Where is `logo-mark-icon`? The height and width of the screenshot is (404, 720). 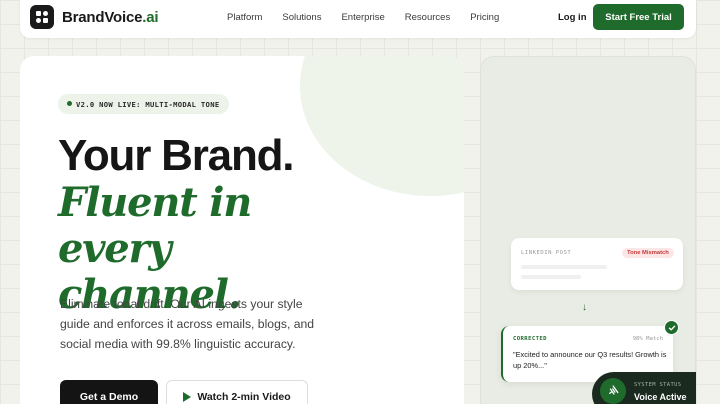
logo-mark-icon is located at coordinates (42, 17).